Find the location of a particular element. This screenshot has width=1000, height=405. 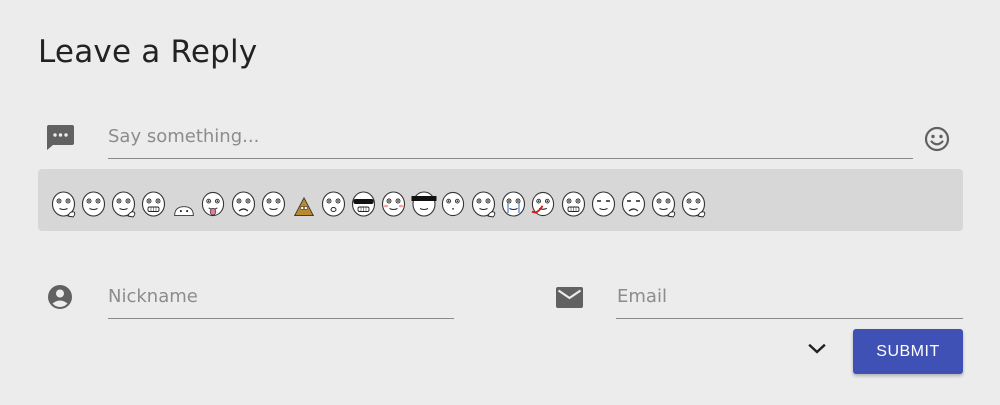

emoji-pondering is located at coordinates (693, 204).